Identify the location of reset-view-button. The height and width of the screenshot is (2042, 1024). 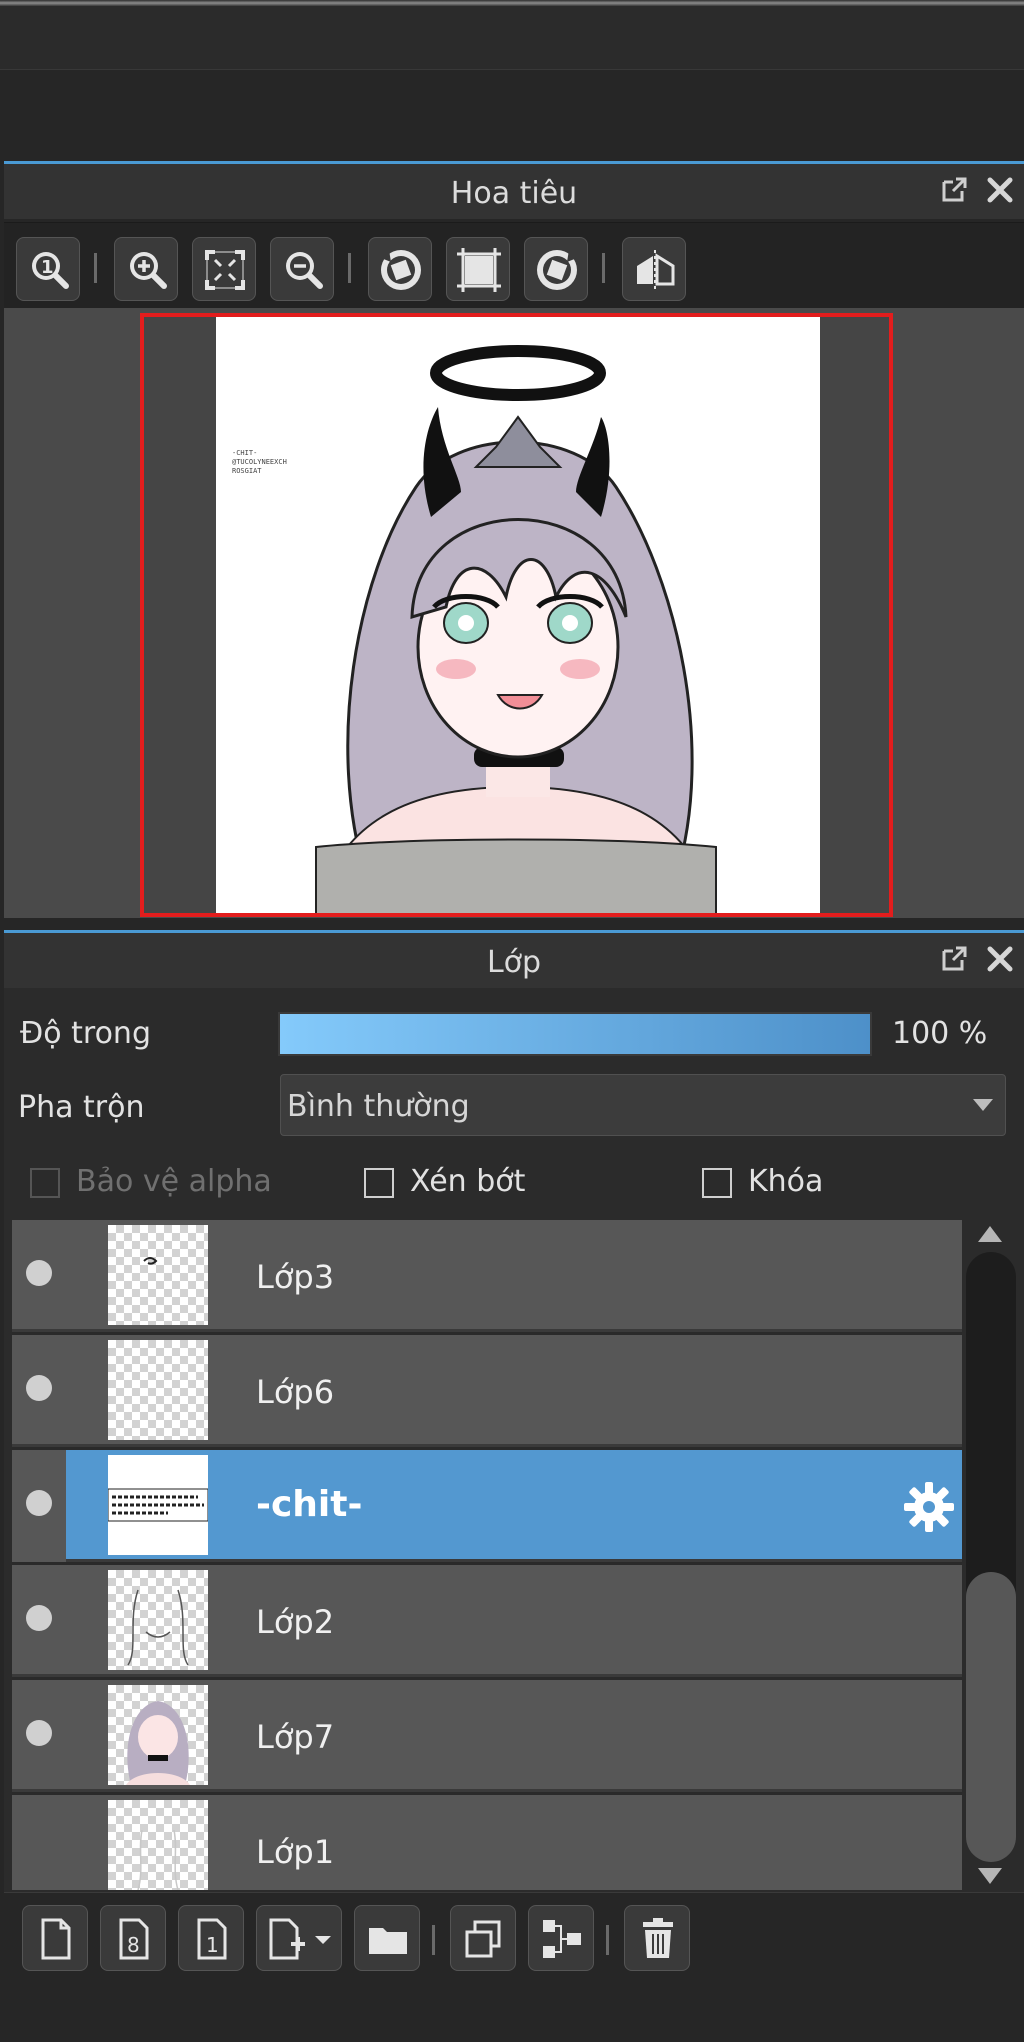
(478, 269).